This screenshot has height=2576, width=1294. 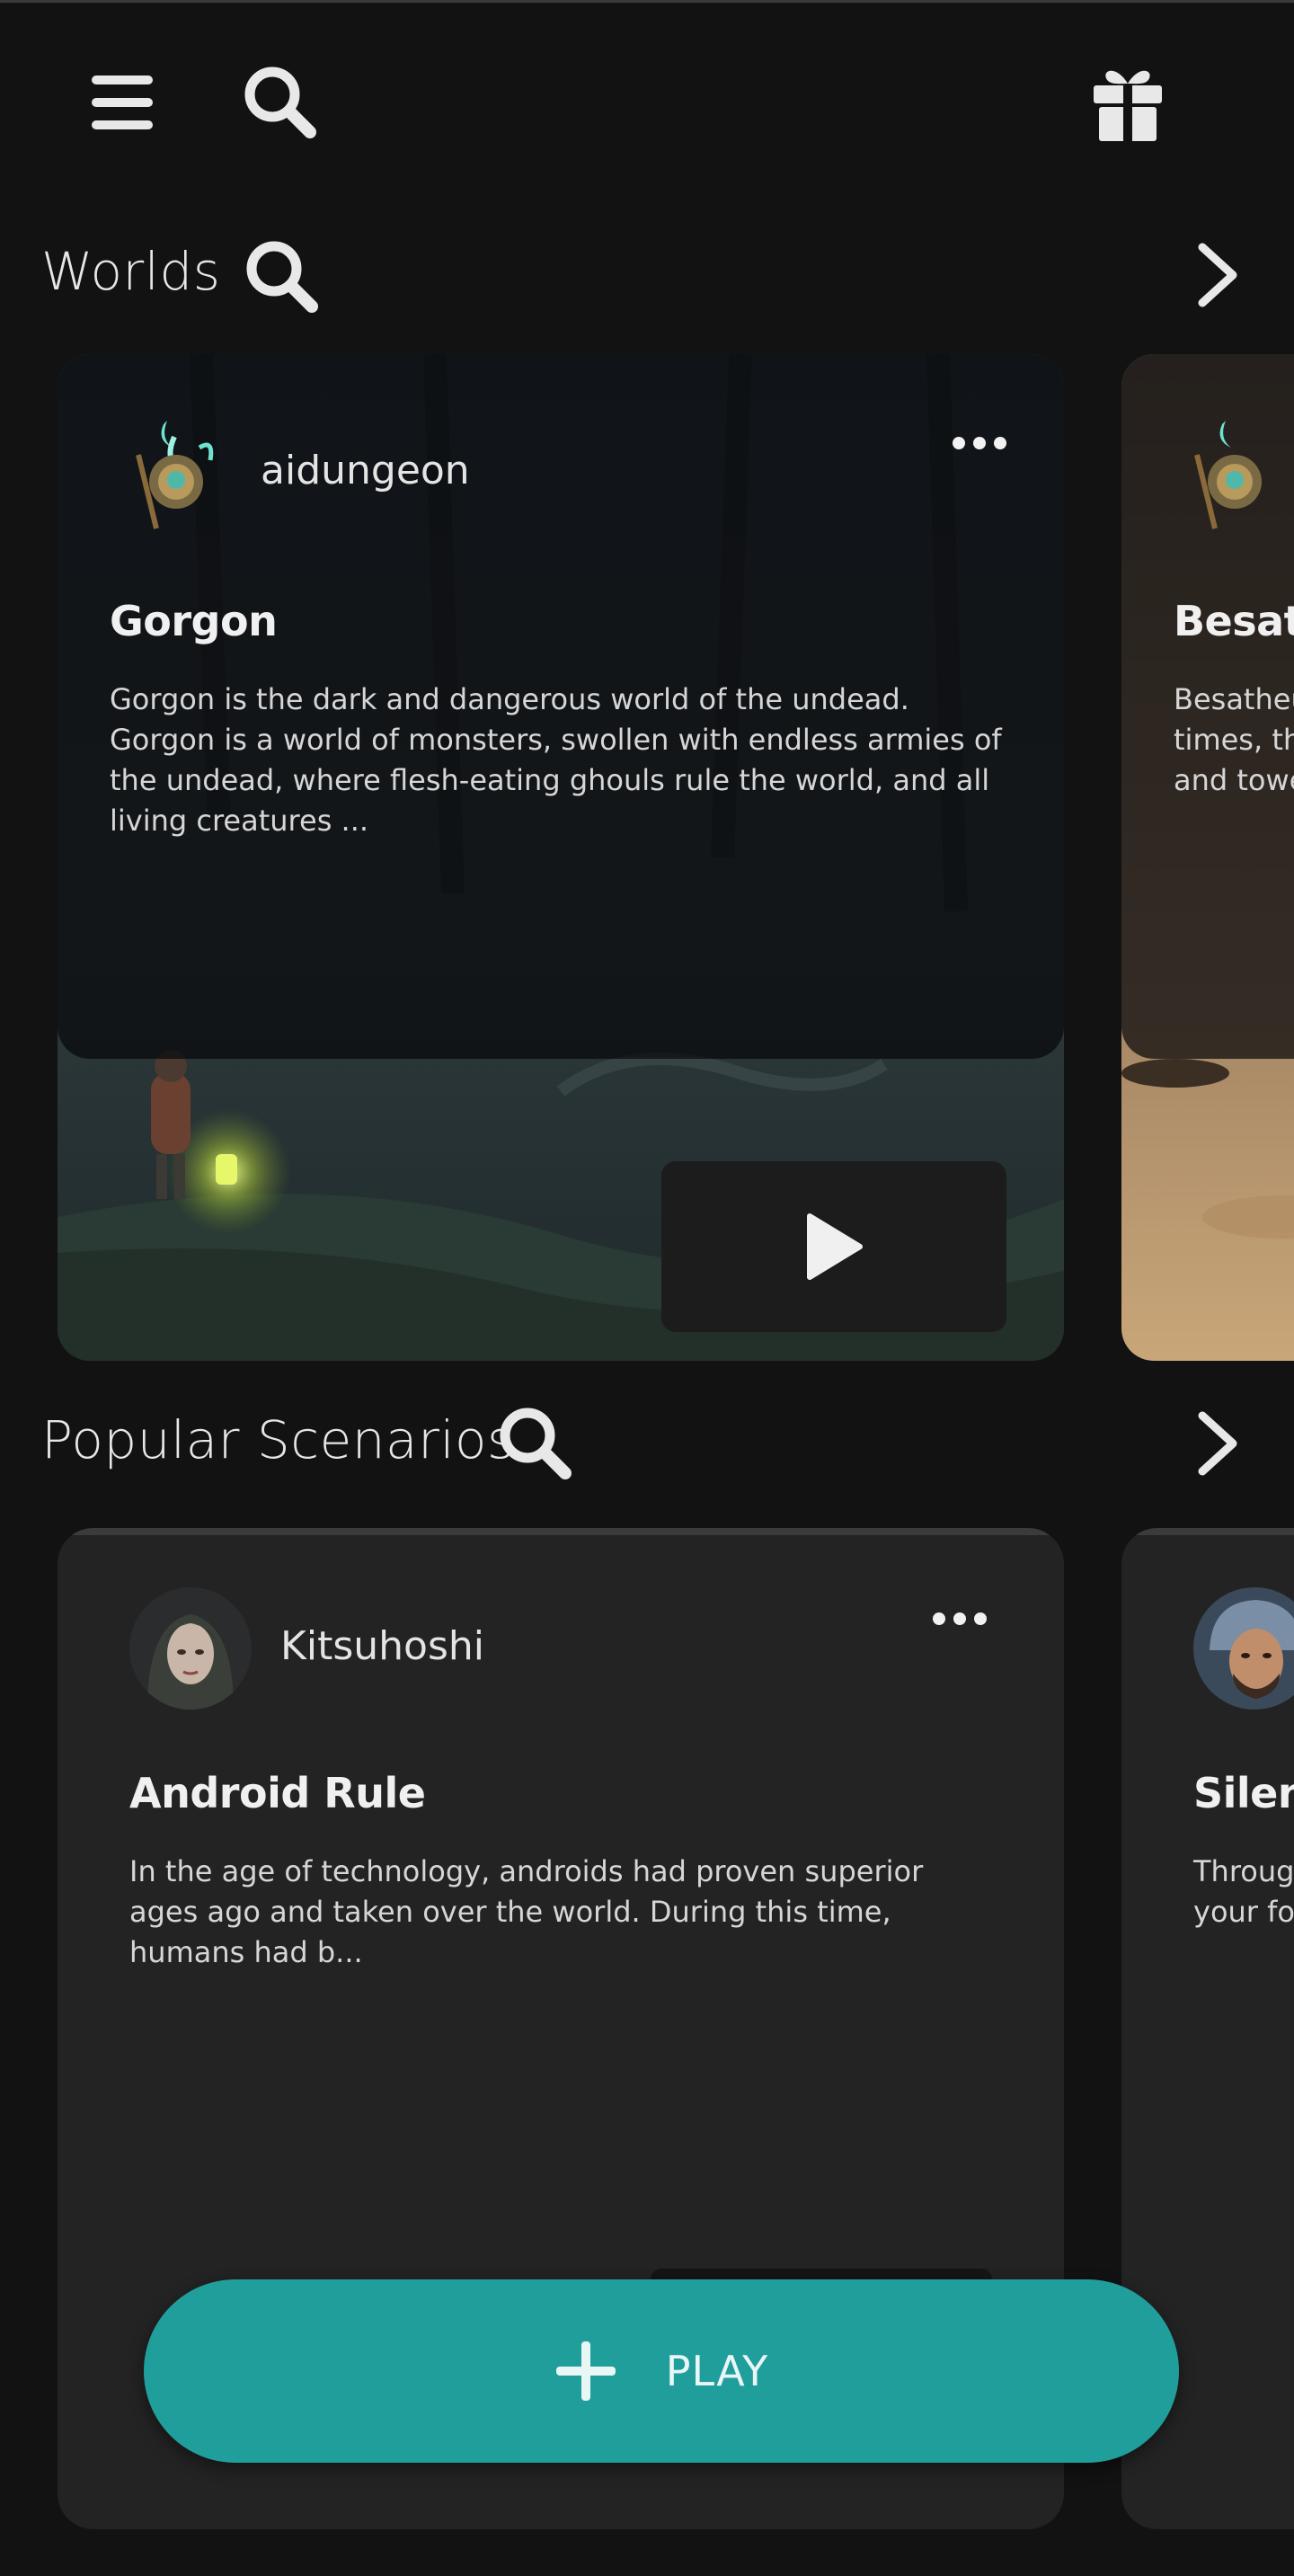 I want to click on worlds-title: Worlds, so click(x=131, y=271).